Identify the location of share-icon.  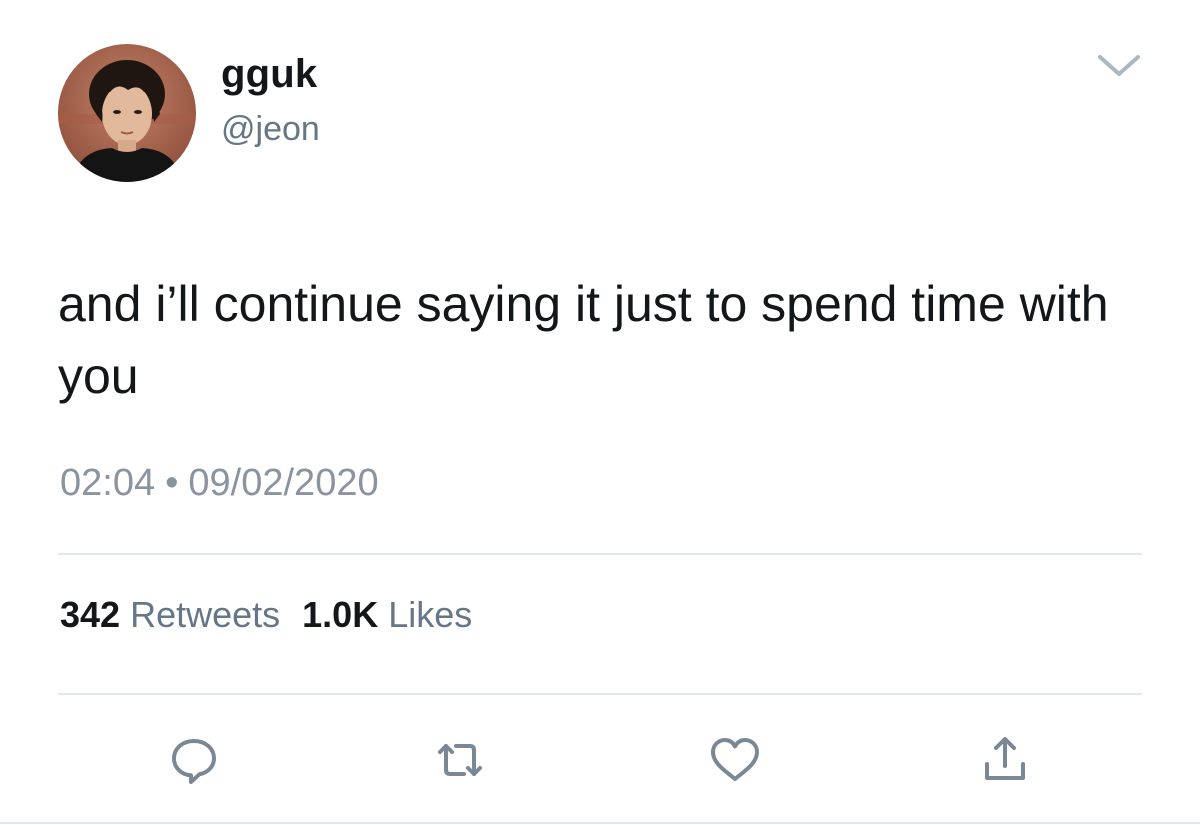
(1005, 758).